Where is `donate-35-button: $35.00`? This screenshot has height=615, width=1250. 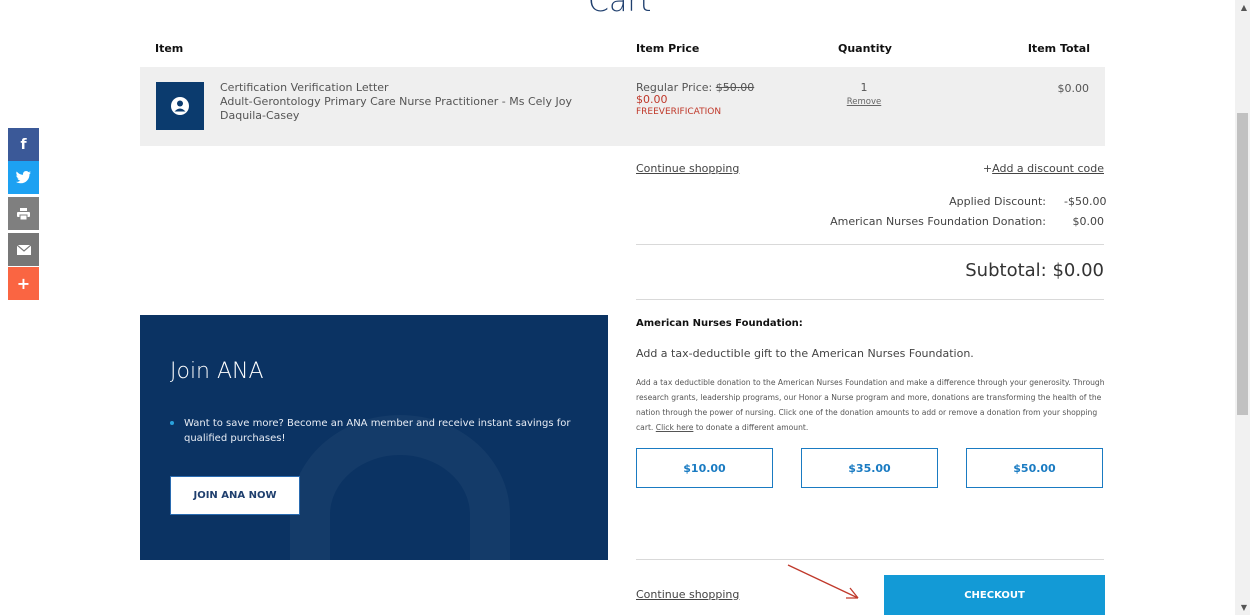
donate-35-button: $35.00 is located at coordinates (869, 468).